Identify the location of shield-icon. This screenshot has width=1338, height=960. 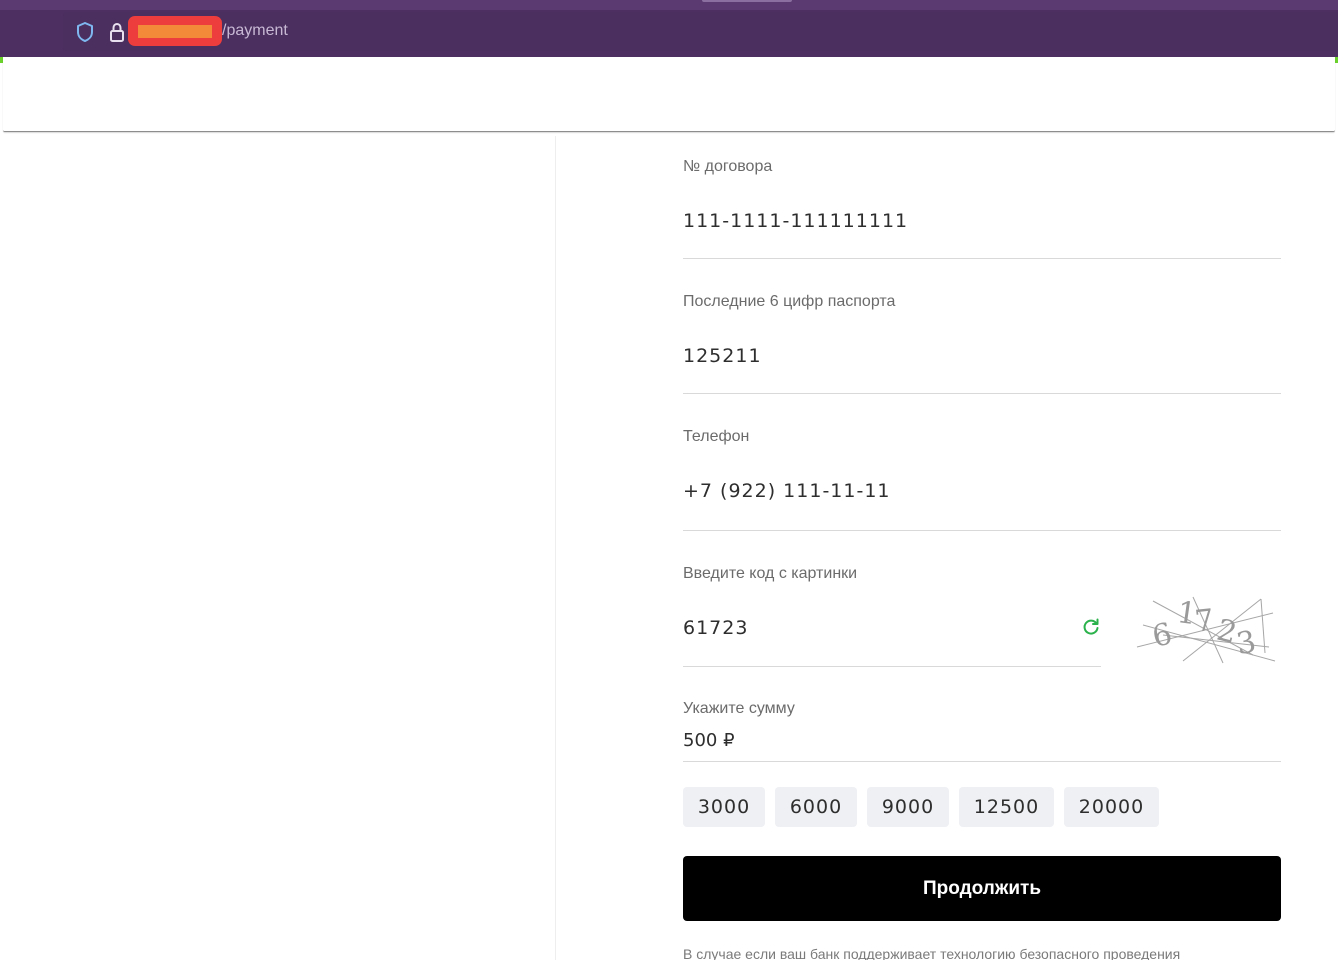
(85, 32).